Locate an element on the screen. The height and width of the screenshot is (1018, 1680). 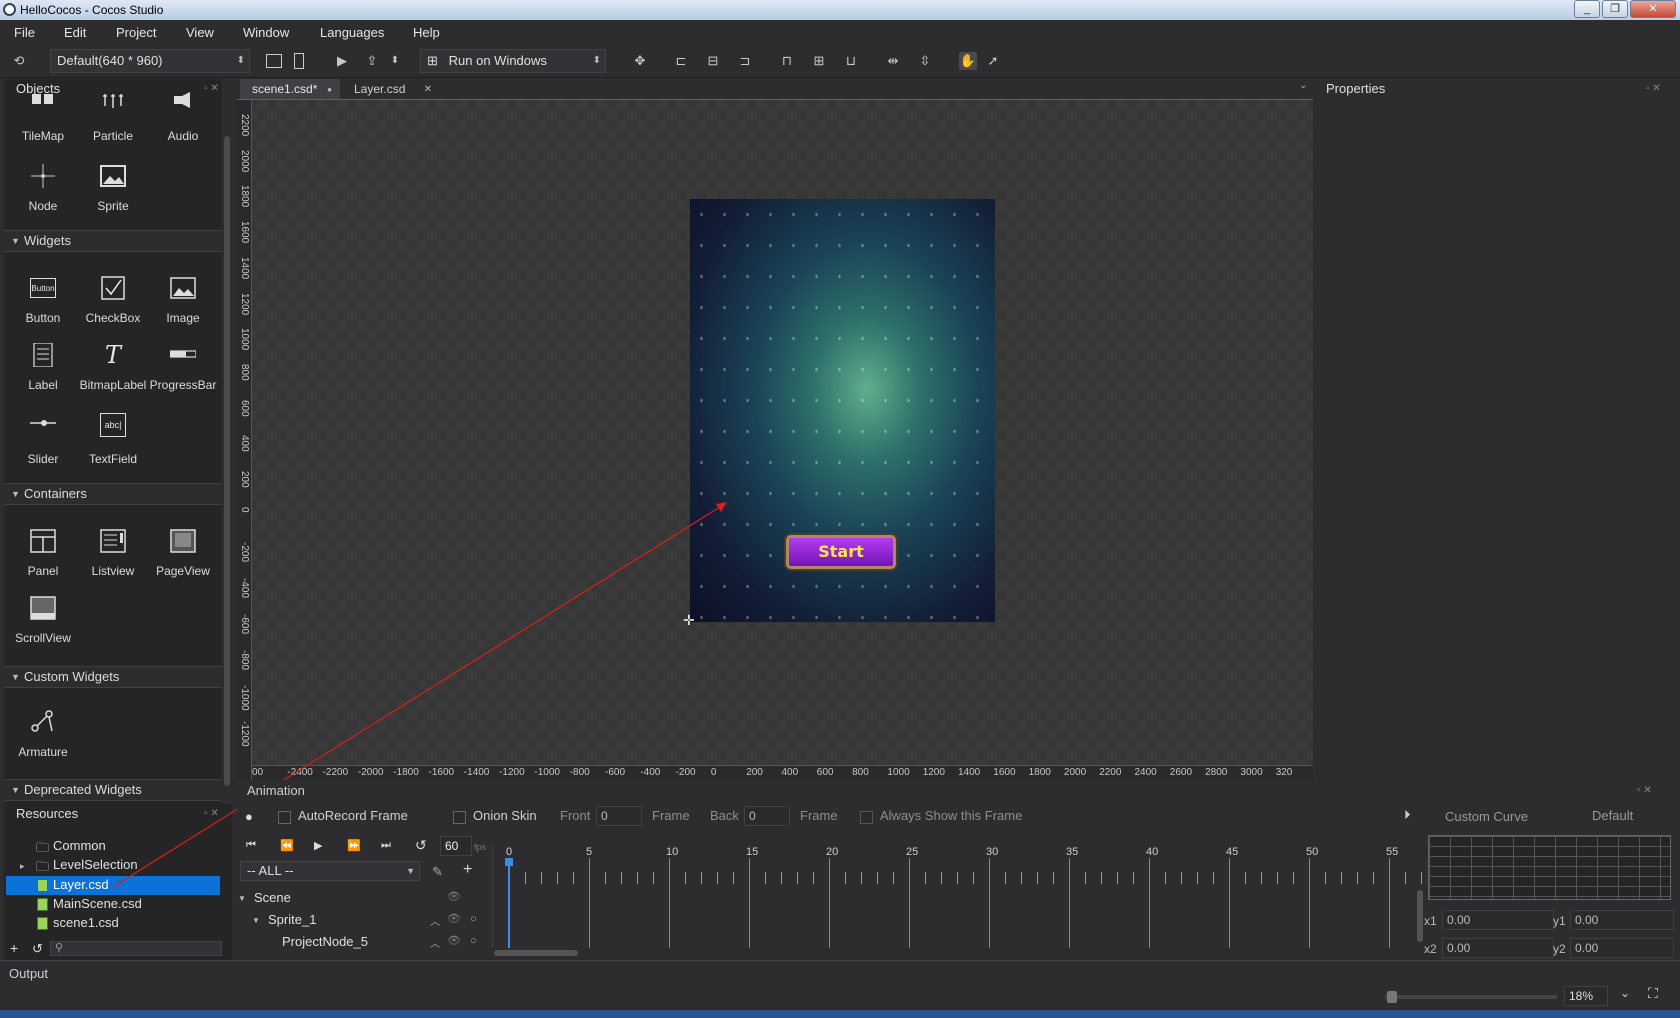
y2-input: 0.00 is located at coordinates (1622, 948).